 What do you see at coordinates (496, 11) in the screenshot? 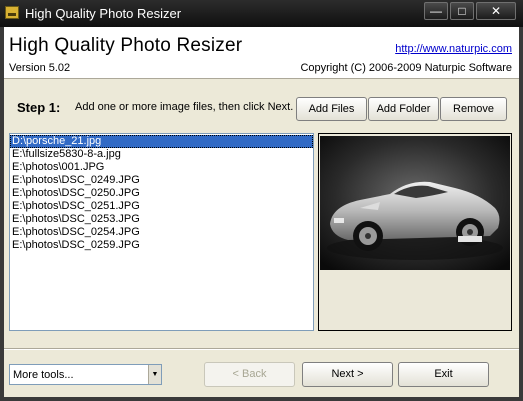
I see `close-button: ✕` at bounding box center [496, 11].